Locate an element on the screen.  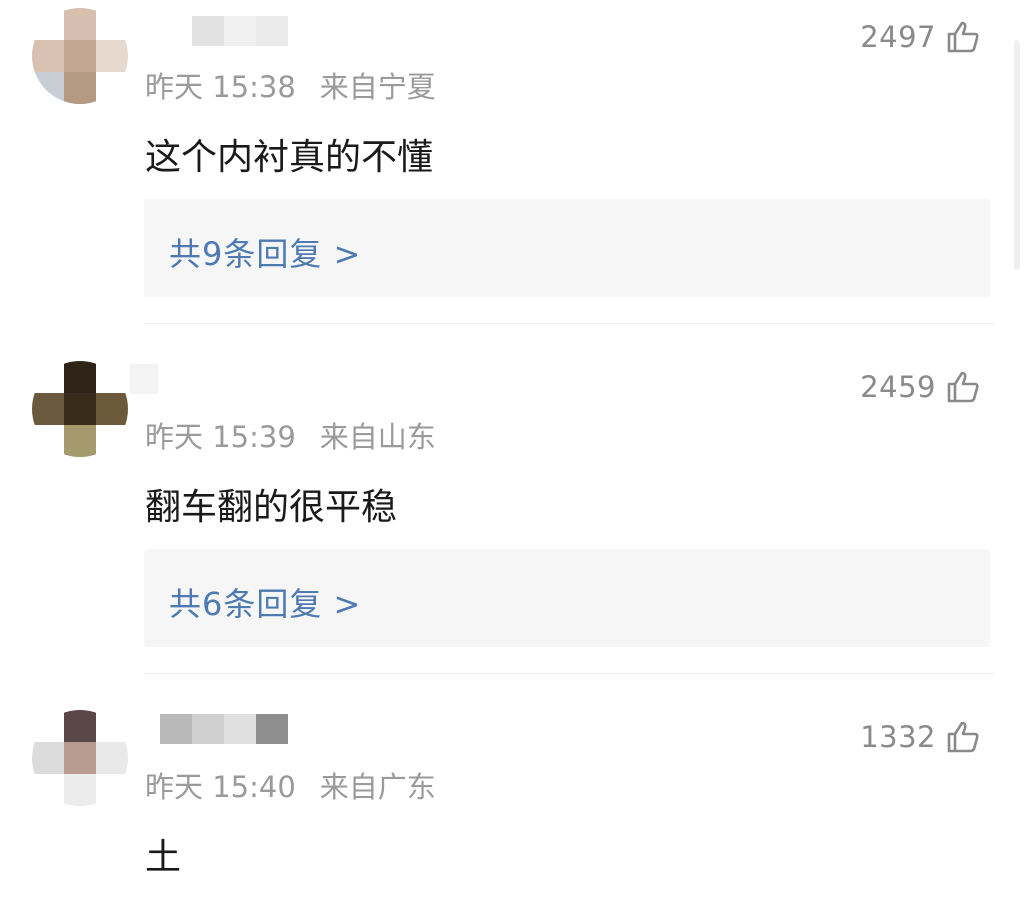
comment-text: 土 is located at coordinates (163, 857).